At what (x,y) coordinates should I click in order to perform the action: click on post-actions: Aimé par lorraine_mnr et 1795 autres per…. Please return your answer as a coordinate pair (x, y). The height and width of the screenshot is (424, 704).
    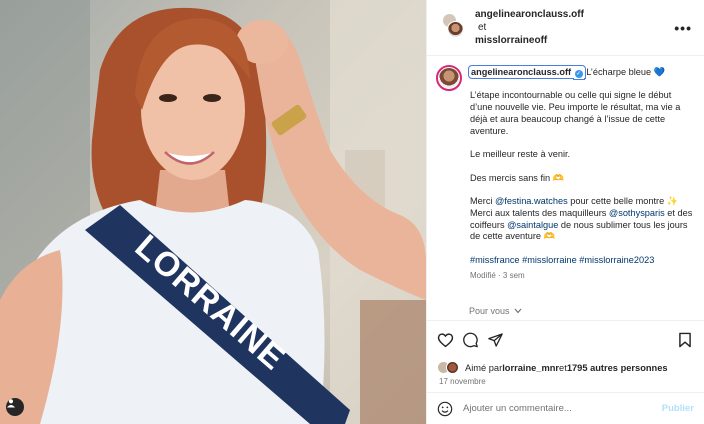
    Looking at the image, I should click on (565, 353).